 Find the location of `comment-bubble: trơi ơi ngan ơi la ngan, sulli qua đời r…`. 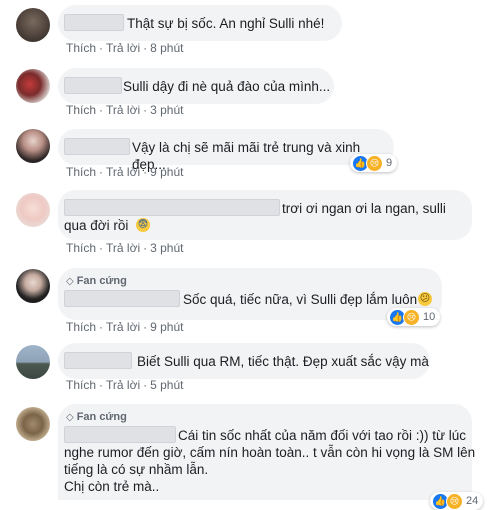

comment-bubble: trơi ơi ngan ơi la ngan, sulli qua đời r… is located at coordinates (265, 215).